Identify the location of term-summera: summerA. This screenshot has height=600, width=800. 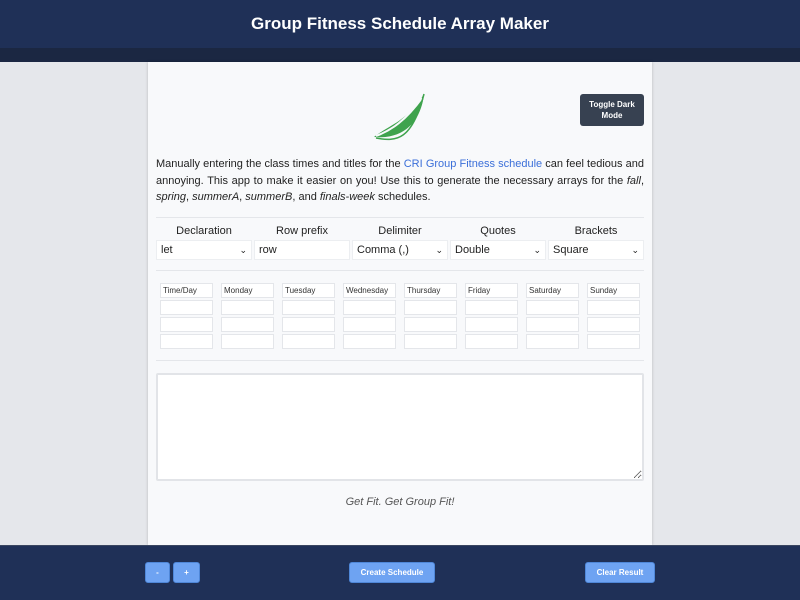
(216, 197).